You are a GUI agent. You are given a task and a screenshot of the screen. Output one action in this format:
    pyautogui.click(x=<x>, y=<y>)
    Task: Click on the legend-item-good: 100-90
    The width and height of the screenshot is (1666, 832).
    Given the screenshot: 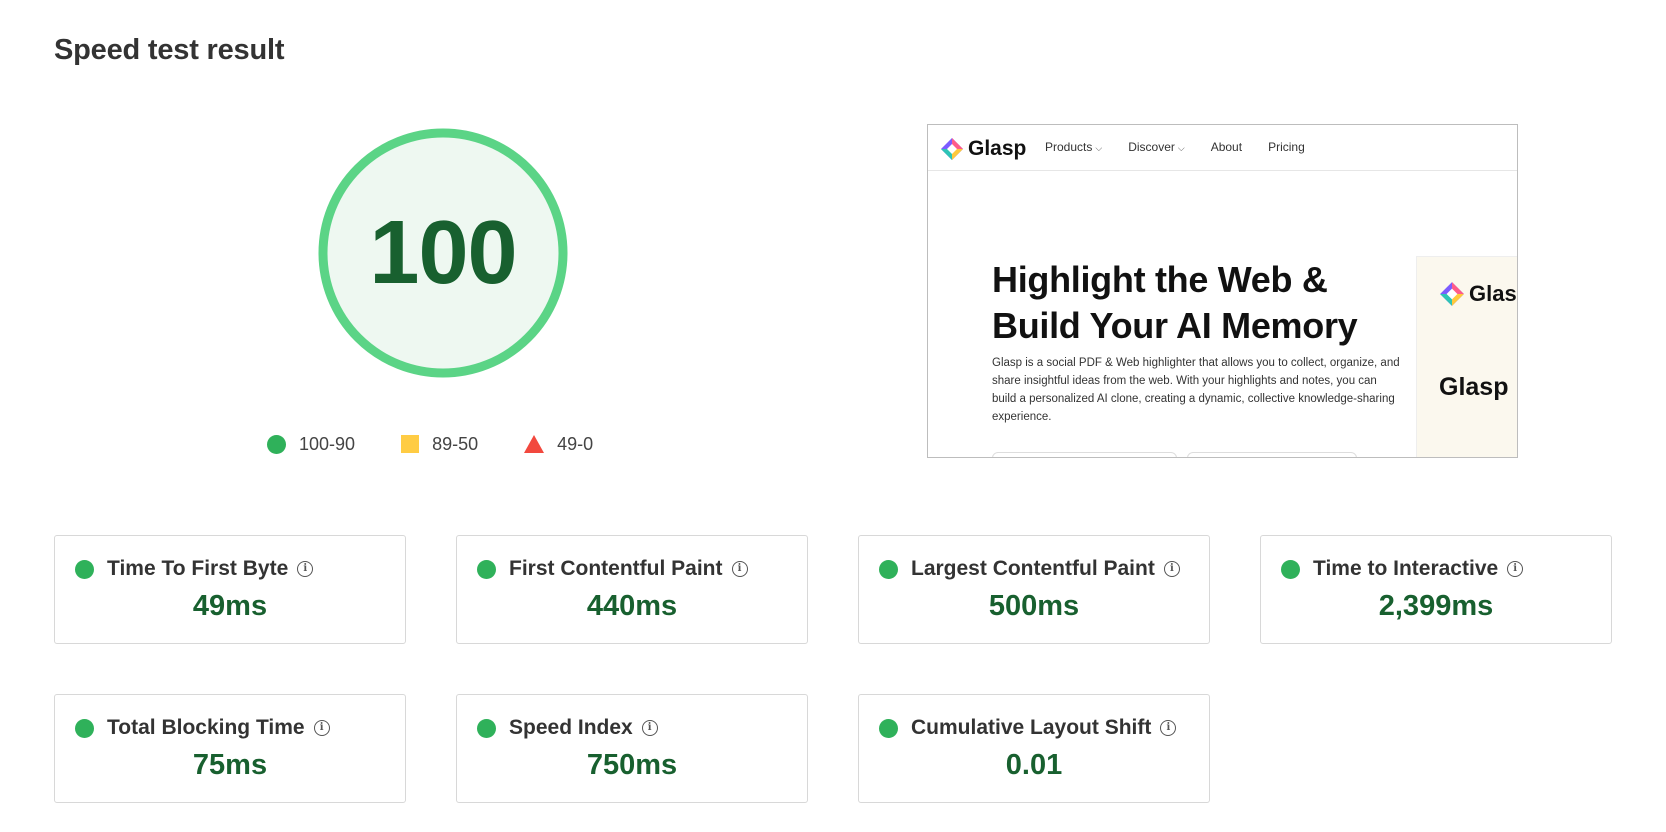 What is the action you would take?
    pyautogui.click(x=311, y=444)
    